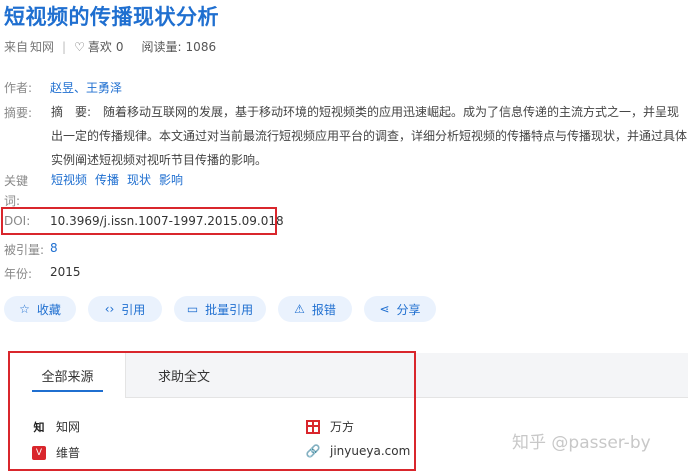  What do you see at coordinates (18, 88) in the screenshot?
I see `author-label: 作者:` at bounding box center [18, 88].